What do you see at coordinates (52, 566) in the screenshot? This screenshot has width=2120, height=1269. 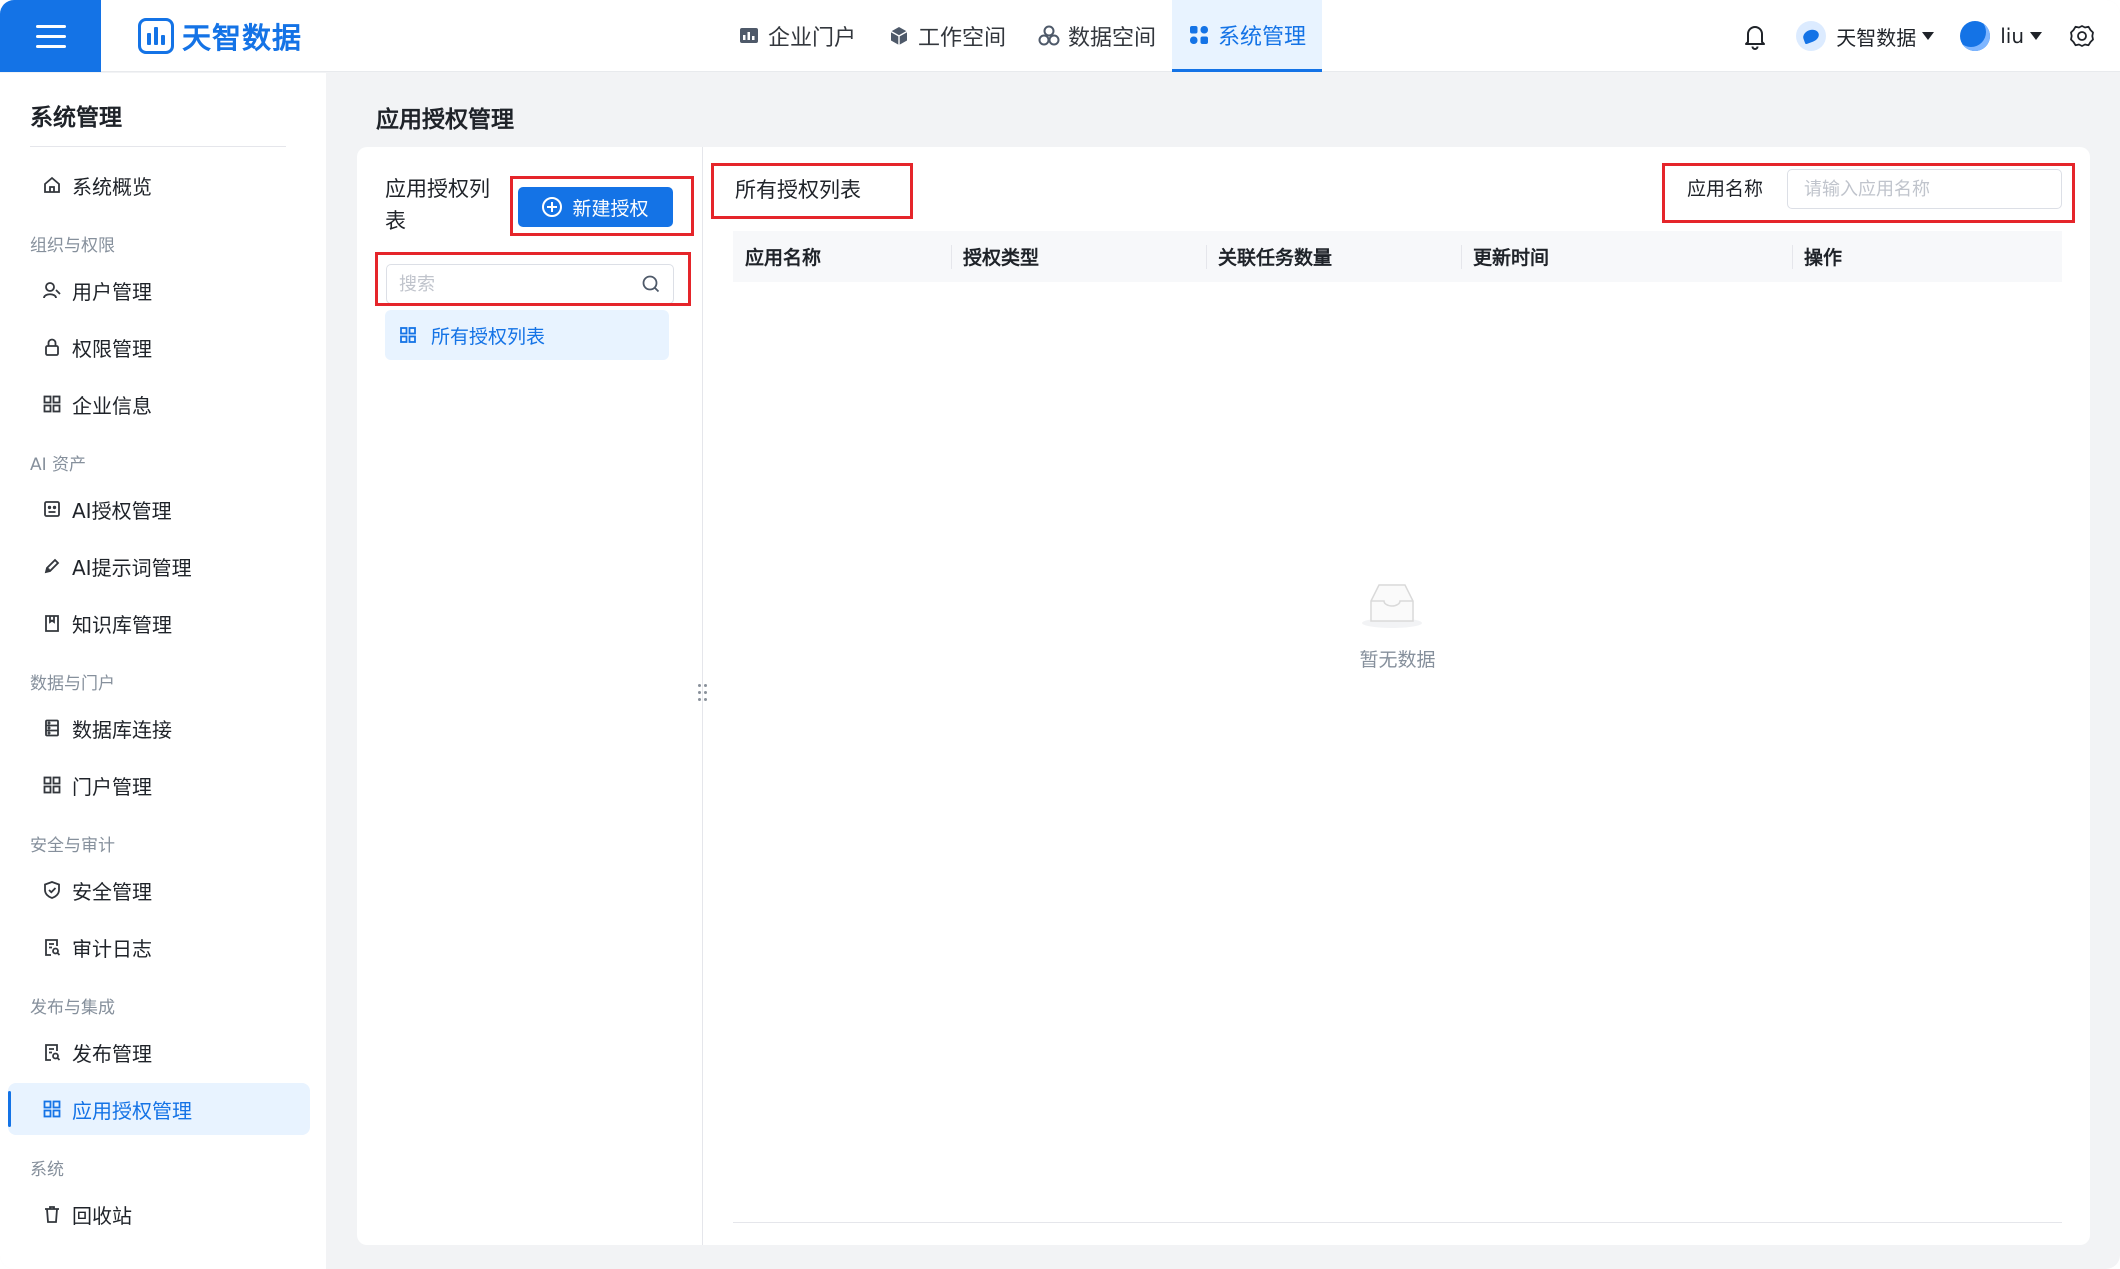 I see `pen-icon` at bounding box center [52, 566].